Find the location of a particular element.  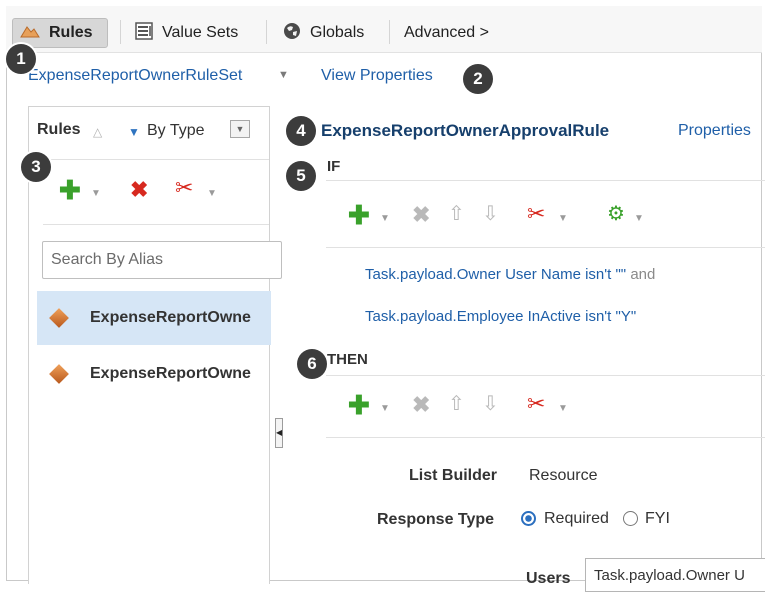

users-label: Users is located at coordinates (548, 578).